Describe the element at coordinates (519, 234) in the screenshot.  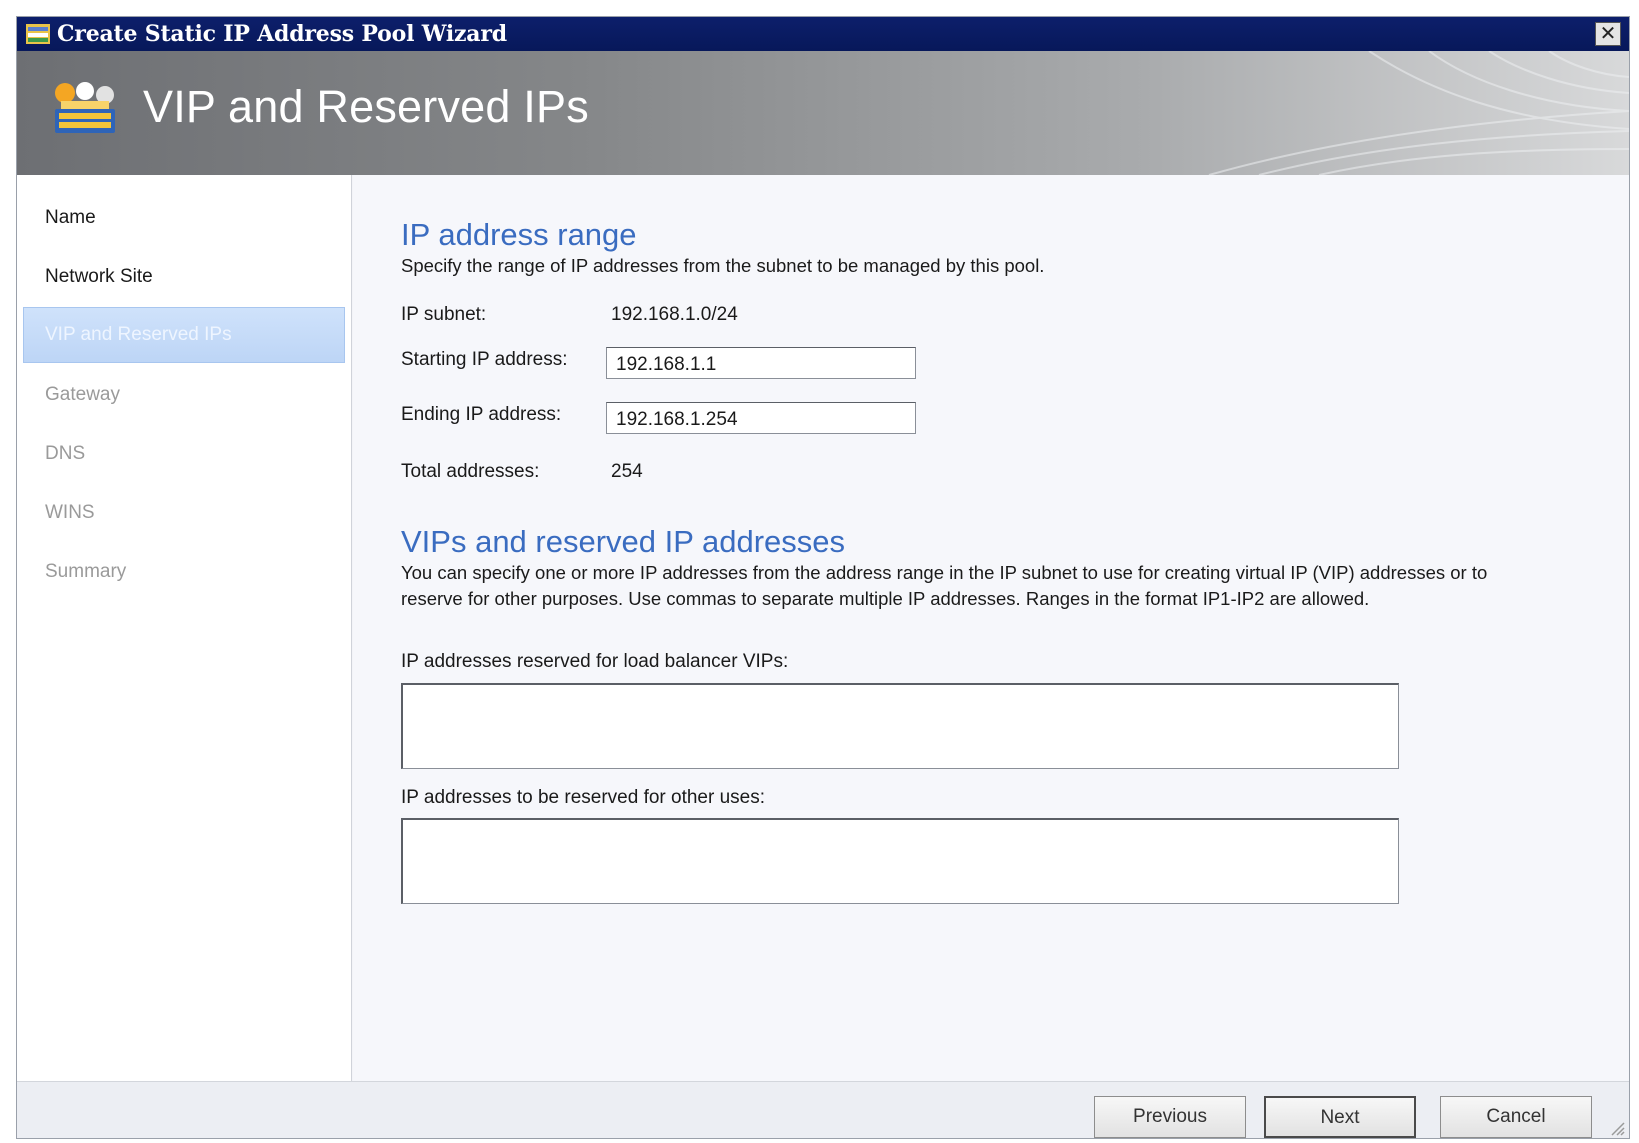
I see `ip-range-heading: IP address range` at that location.